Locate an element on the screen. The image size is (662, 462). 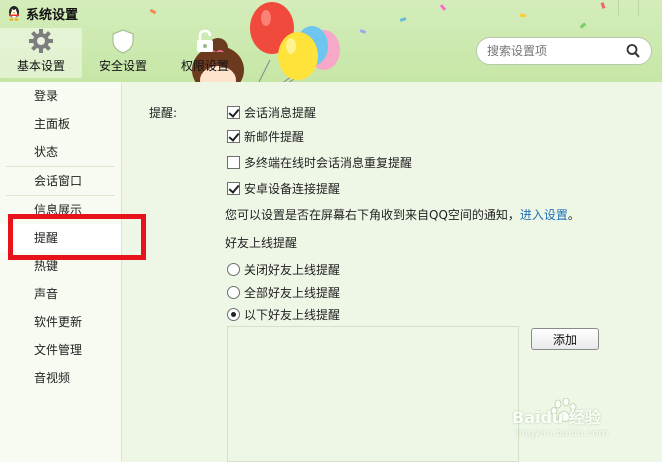
enter-settings-link: 进入设置 is located at coordinates (544, 215).